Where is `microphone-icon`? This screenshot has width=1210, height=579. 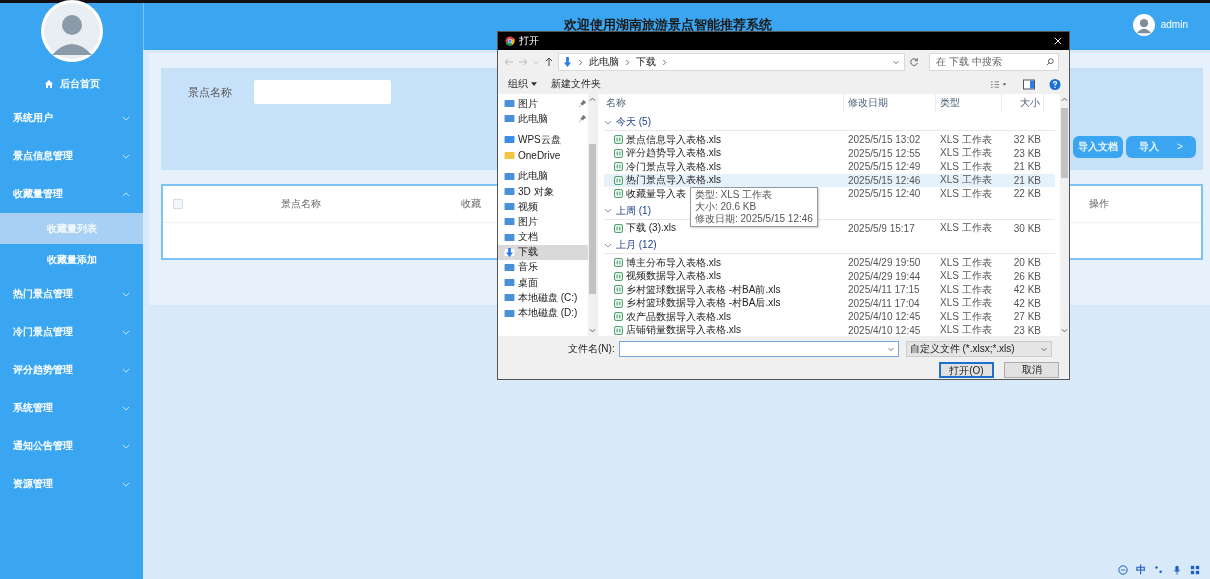 microphone-icon is located at coordinates (1177, 570).